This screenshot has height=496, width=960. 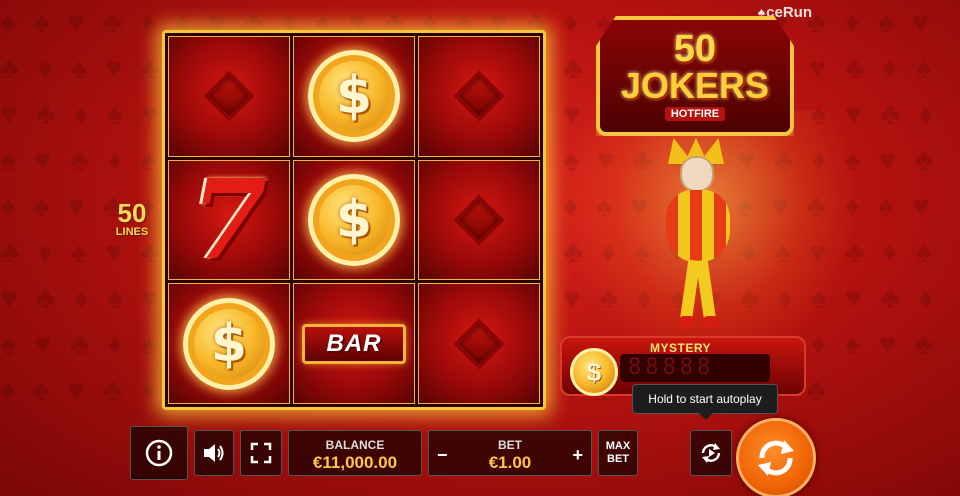 What do you see at coordinates (132, 232) in the screenshot?
I see `lines-label: LINES` at bounding box center [132, 232].